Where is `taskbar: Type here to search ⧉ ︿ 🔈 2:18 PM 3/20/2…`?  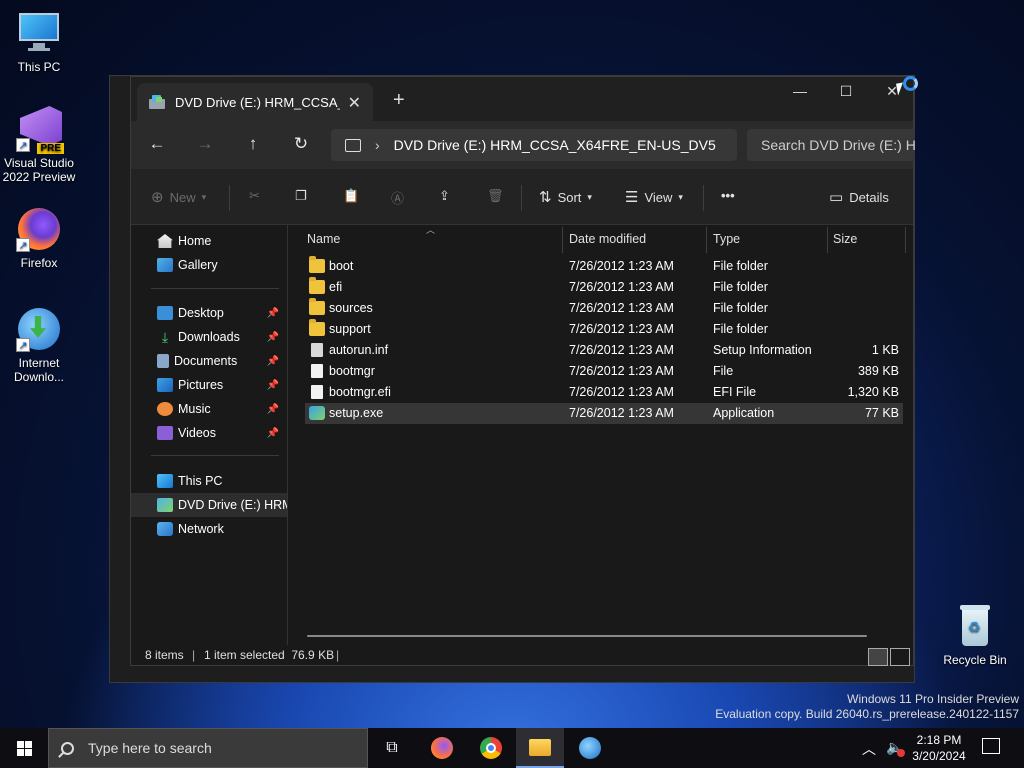 taskbar: Type here to search ⧉ ︿ 🔈 2:18 PM 3/20/2… is located at coordinates (512, 748).